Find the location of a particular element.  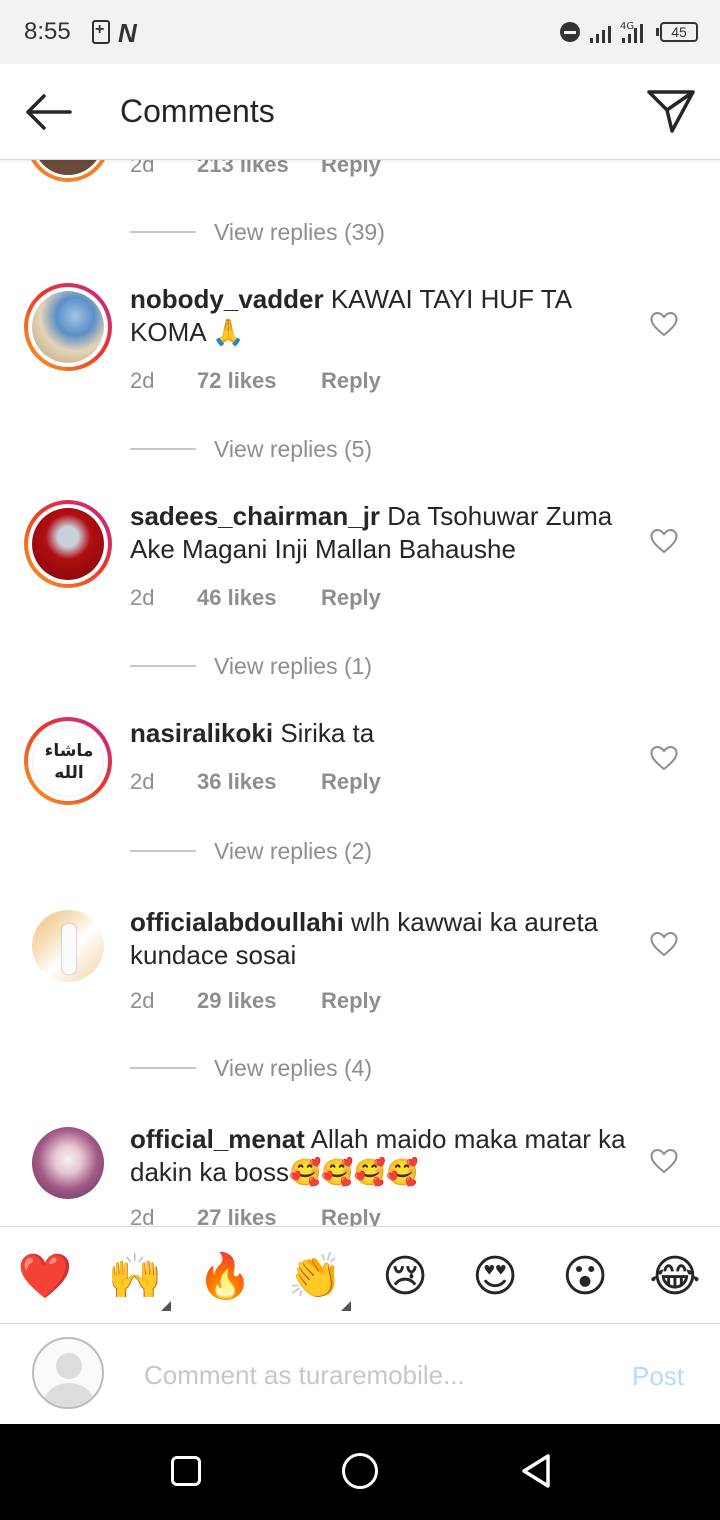

battery-icon: 45 is located at coordinates (677, 32).